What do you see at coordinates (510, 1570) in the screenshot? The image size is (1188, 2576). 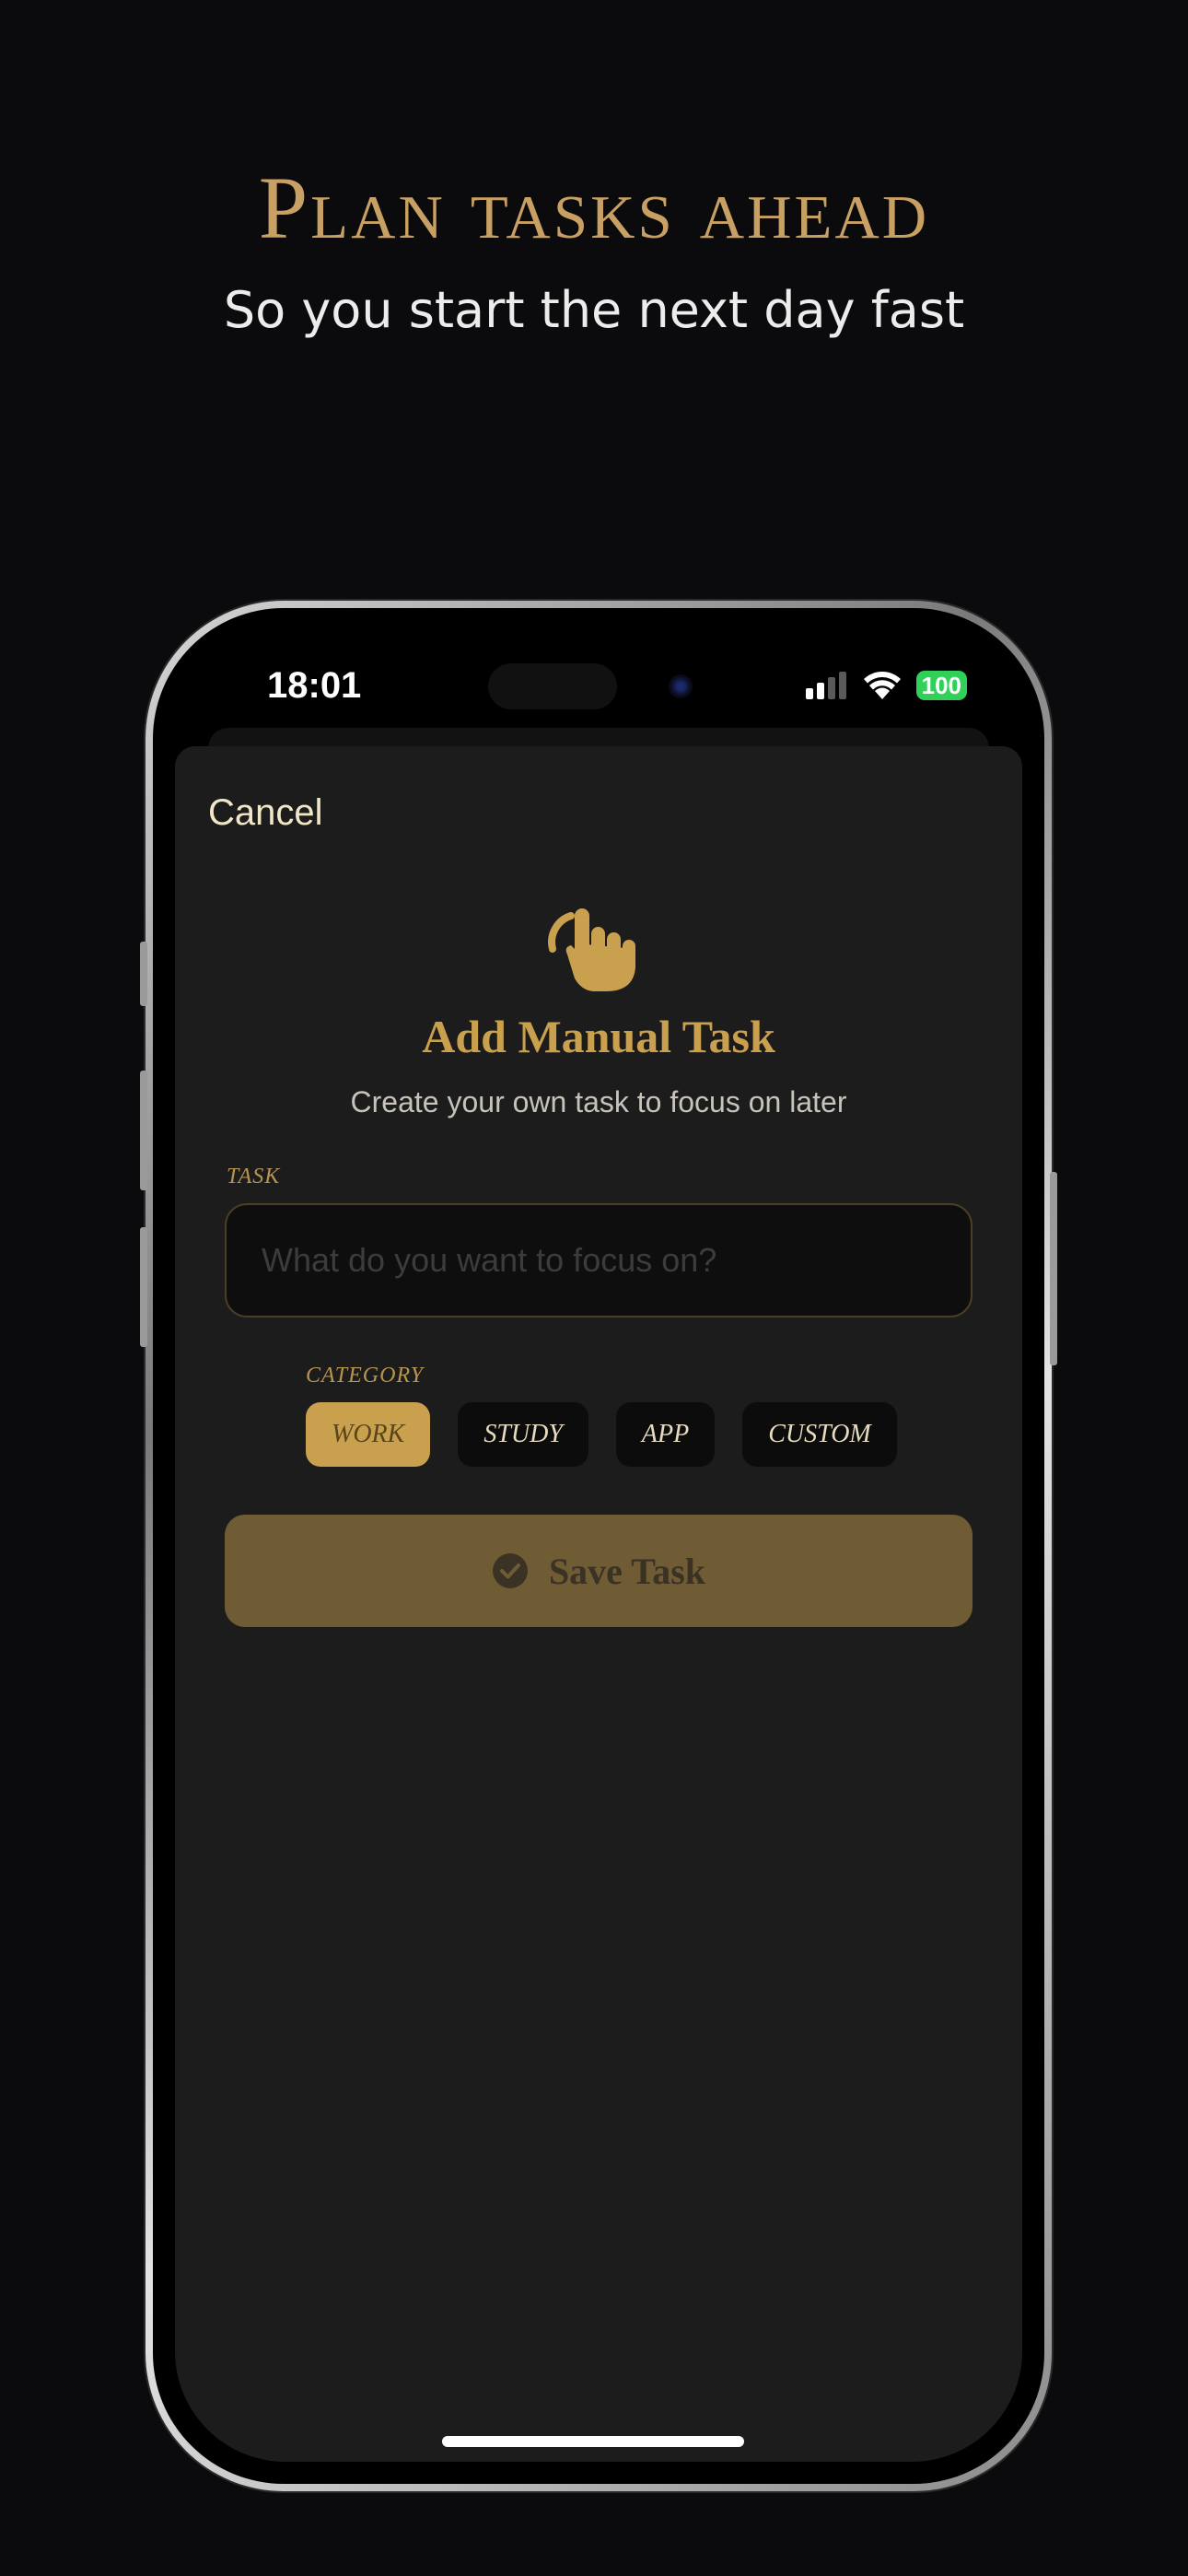 I see `checkmark-circle-icon` at bounding box center [510, 1570].